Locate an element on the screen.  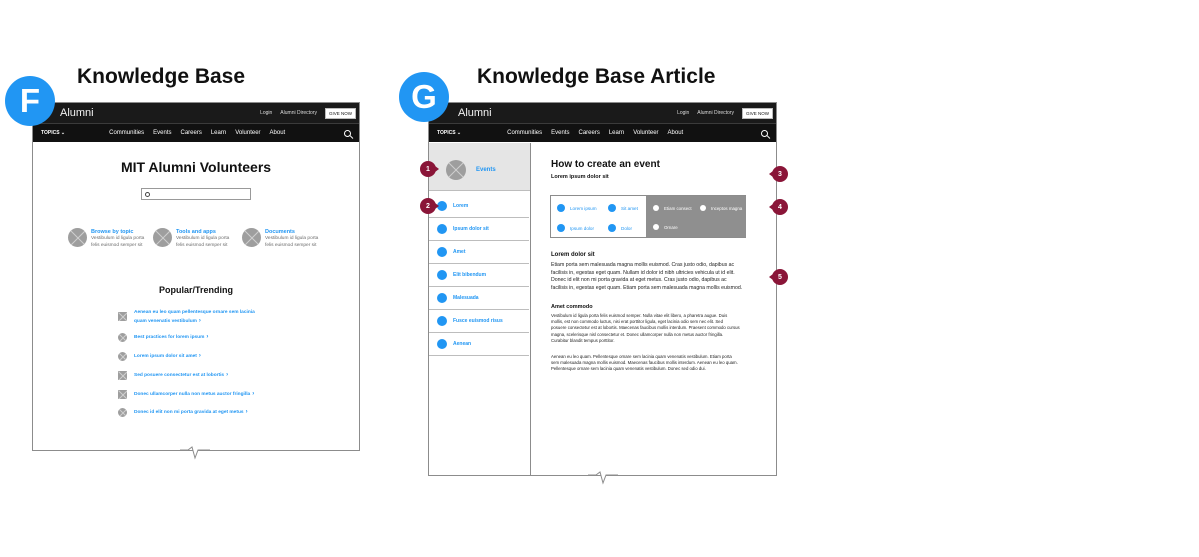
jump-link: Lorem ipsum is located at coordinates (577, 208).